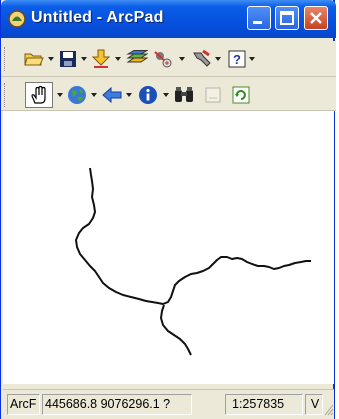  Describe the element at coordinates (84, 59) in the screenshot. I see `save-dropdown-icon` at that location.